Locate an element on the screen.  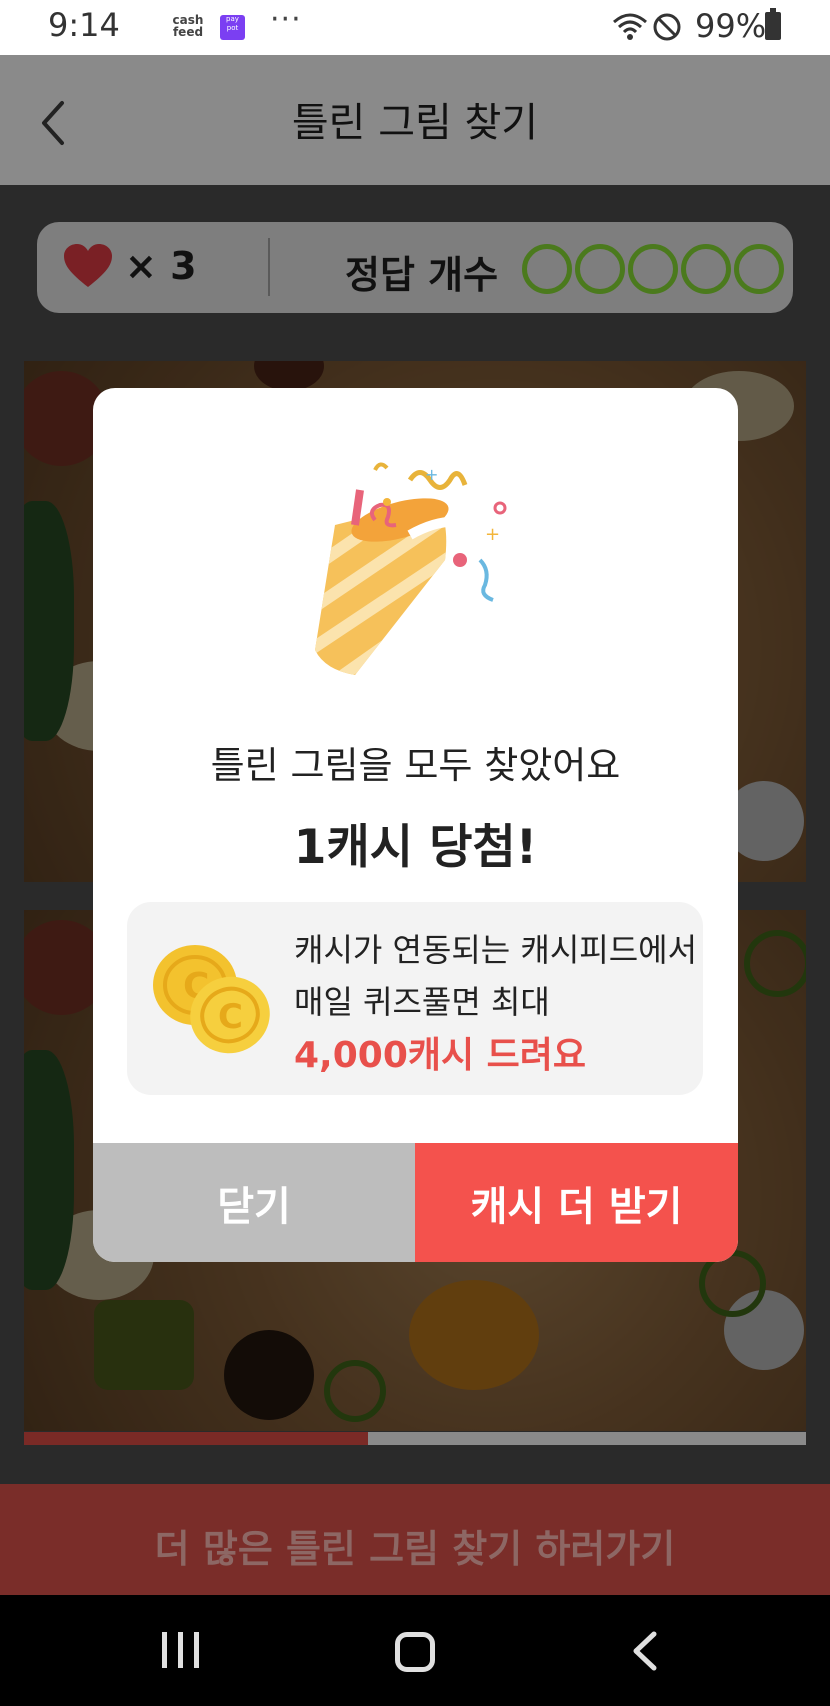
lives-count: × 3 is located at coordinates (161, 266).